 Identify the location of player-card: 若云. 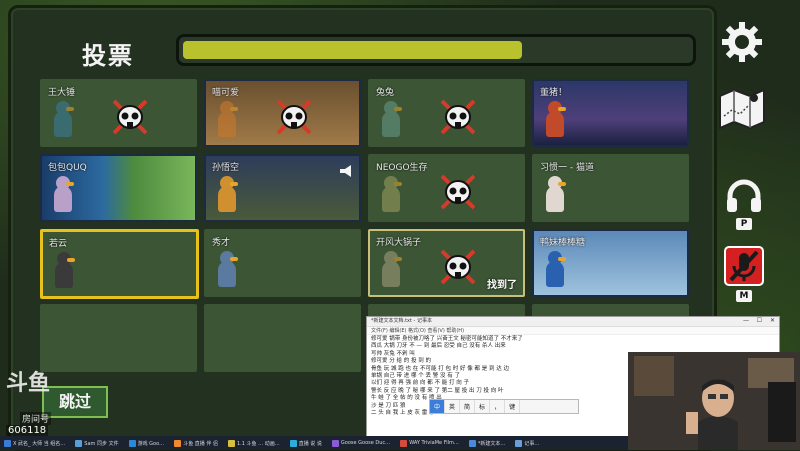
(119, 264).